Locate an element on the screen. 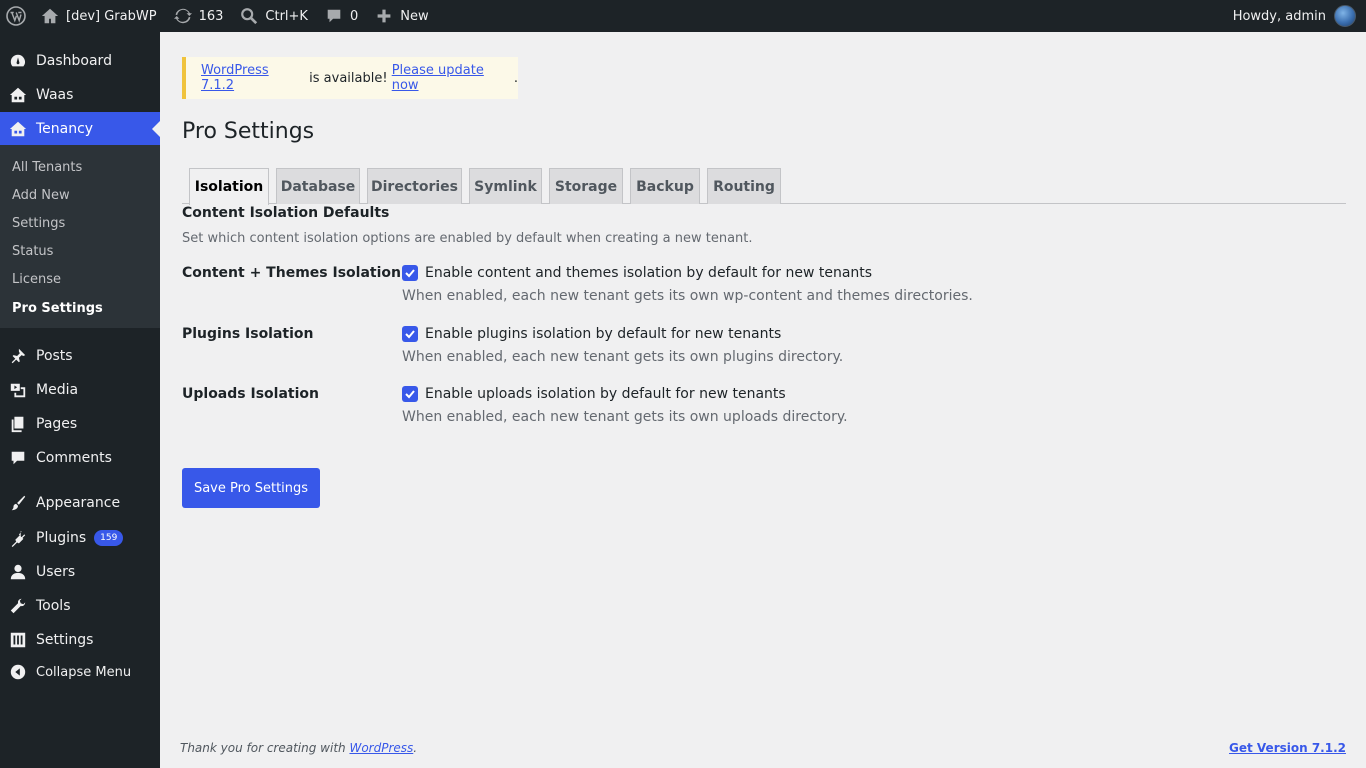 The height and width of the screenshot is (768, 1366). comments-link: 0 is located at coordinates (341, 16).